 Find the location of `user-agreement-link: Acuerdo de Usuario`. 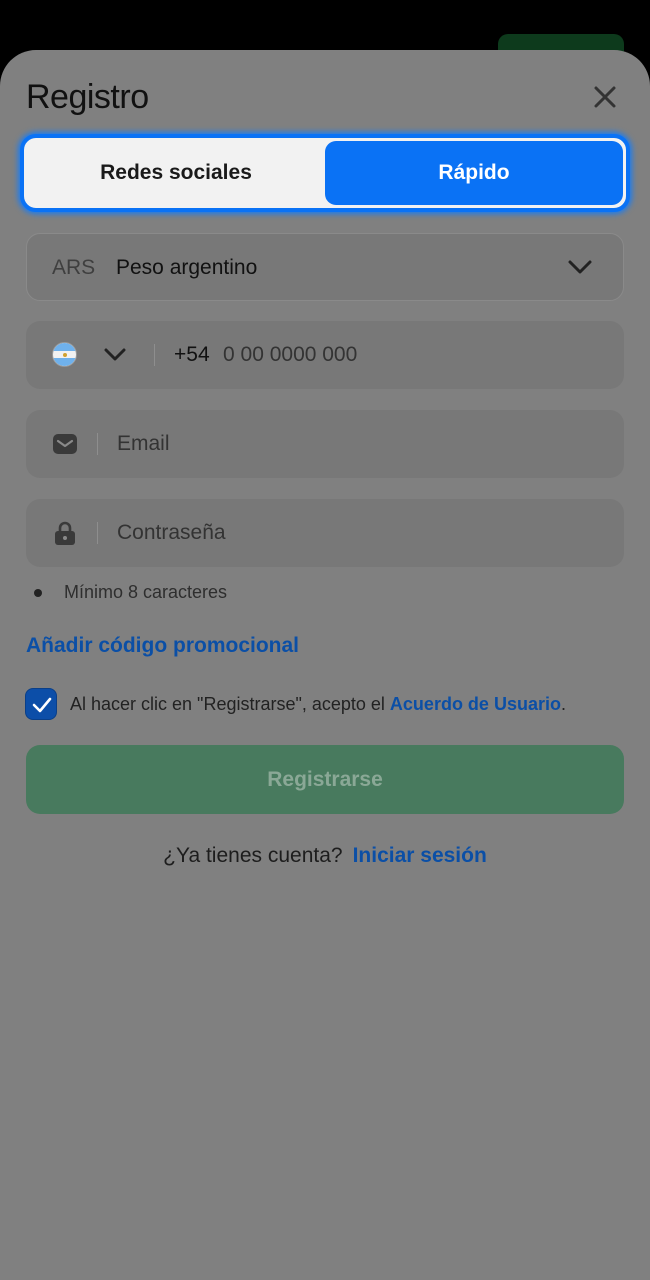

user-agreement-link: Acuerdo de Usuario is located at coordinates (475, 704).